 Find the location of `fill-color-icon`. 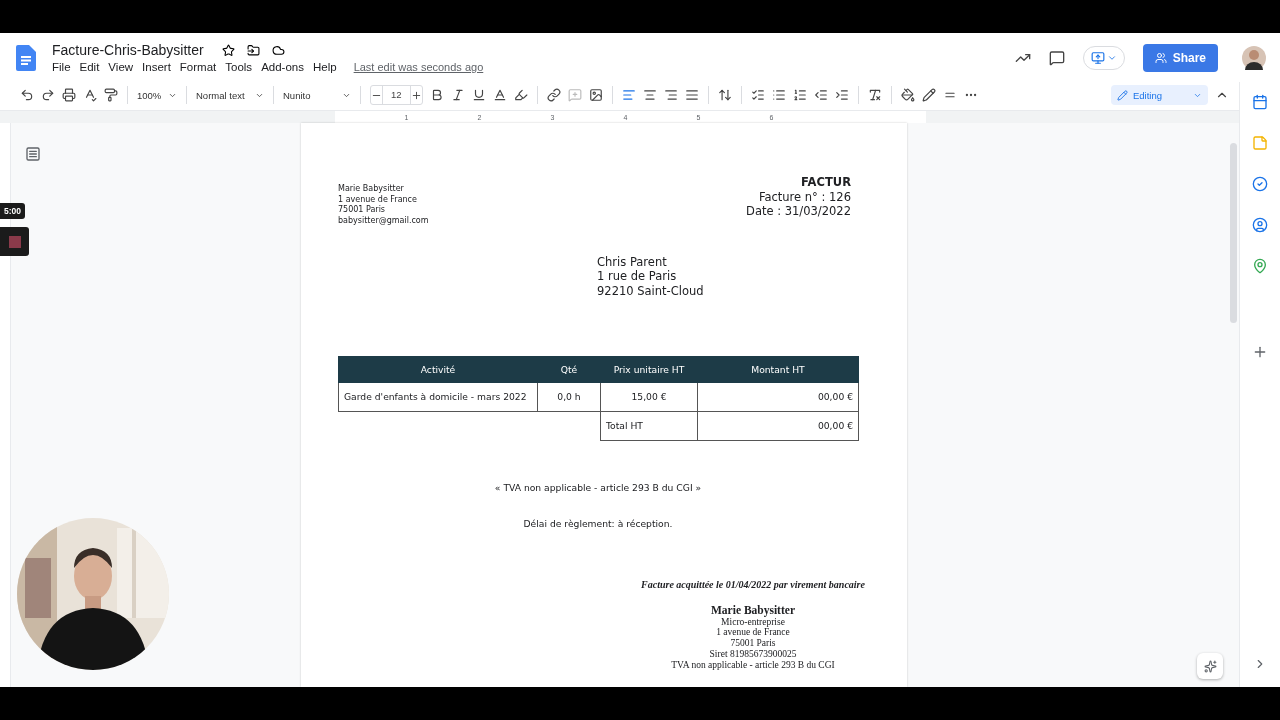

fill-color-icon is located at coordinates (907, 95).